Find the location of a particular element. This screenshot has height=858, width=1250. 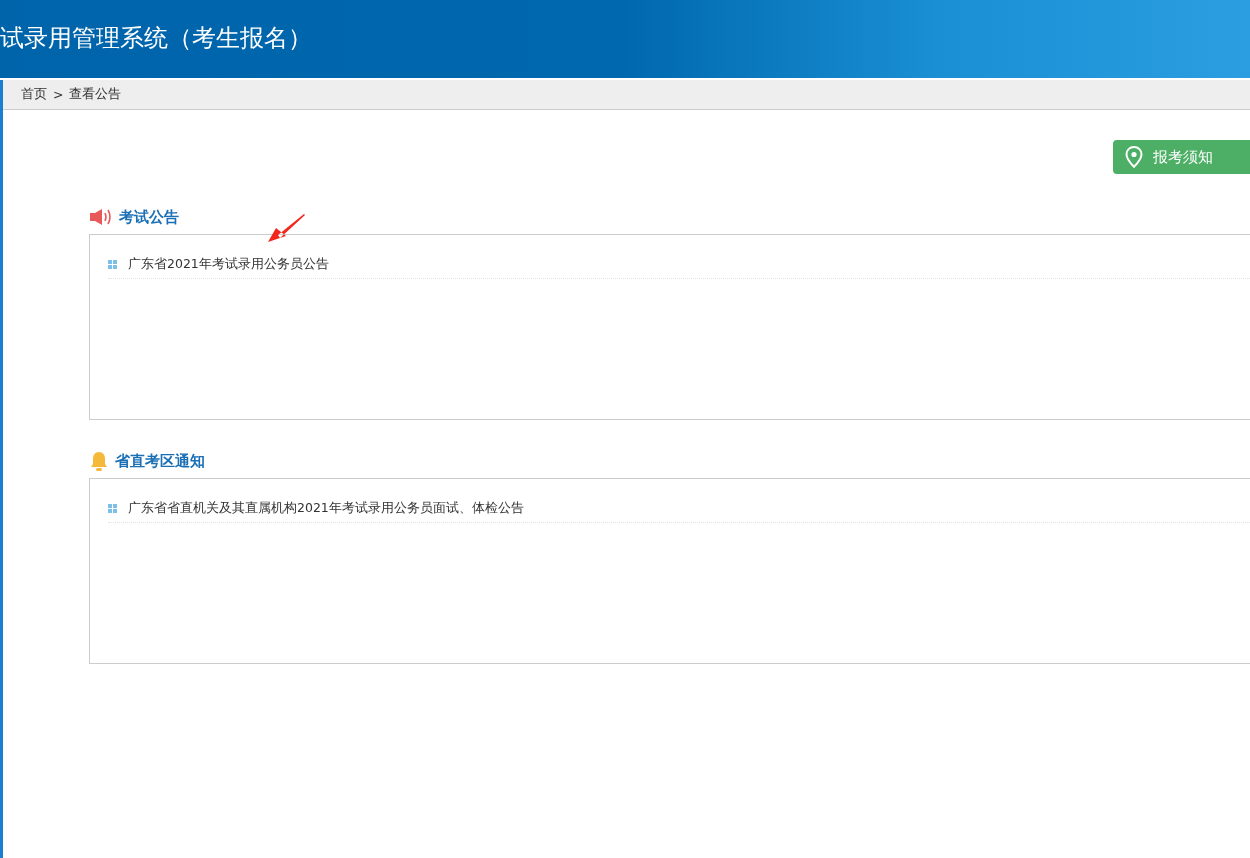

system-title: 试录用管理系统（考生报名） is located at coordinates (156, 38).